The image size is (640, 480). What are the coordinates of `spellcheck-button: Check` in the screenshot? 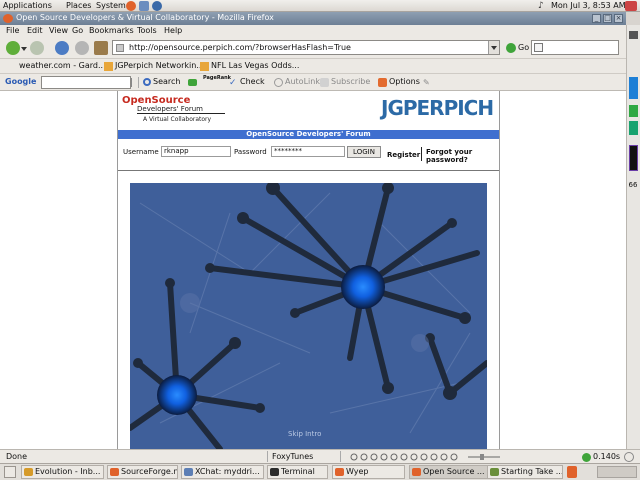 It's located at (252, 81).